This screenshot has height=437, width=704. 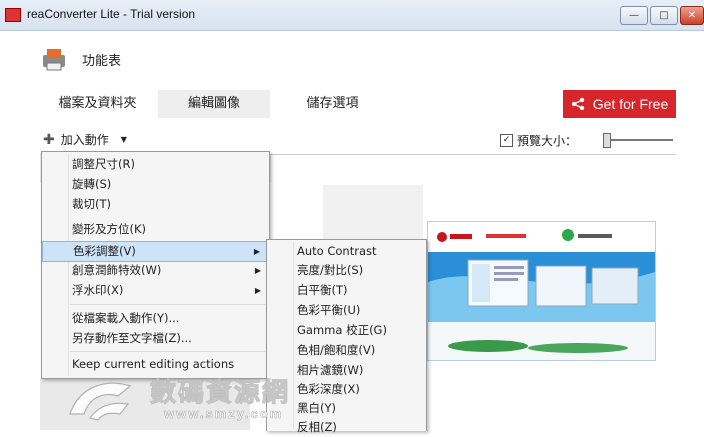 What do you see at coordinates (97, 104) in the screenshot?
I see `tab-files-folders: 檔案及資料夾` at bounding box center [97, 104].